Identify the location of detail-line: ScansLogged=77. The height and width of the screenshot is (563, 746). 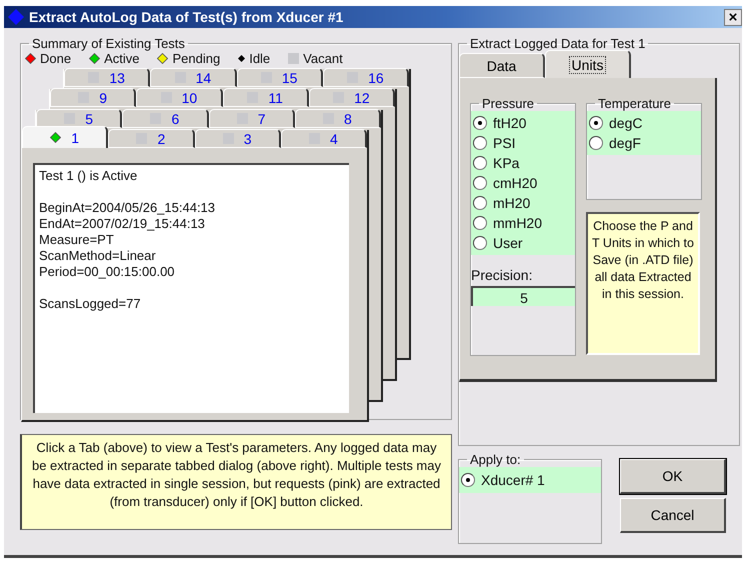
(90, 304).